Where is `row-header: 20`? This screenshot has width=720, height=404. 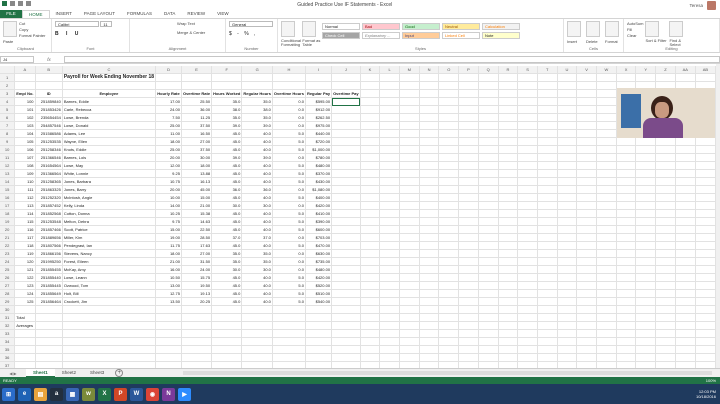 row-header: 20 is located at coordinates (8, 229).